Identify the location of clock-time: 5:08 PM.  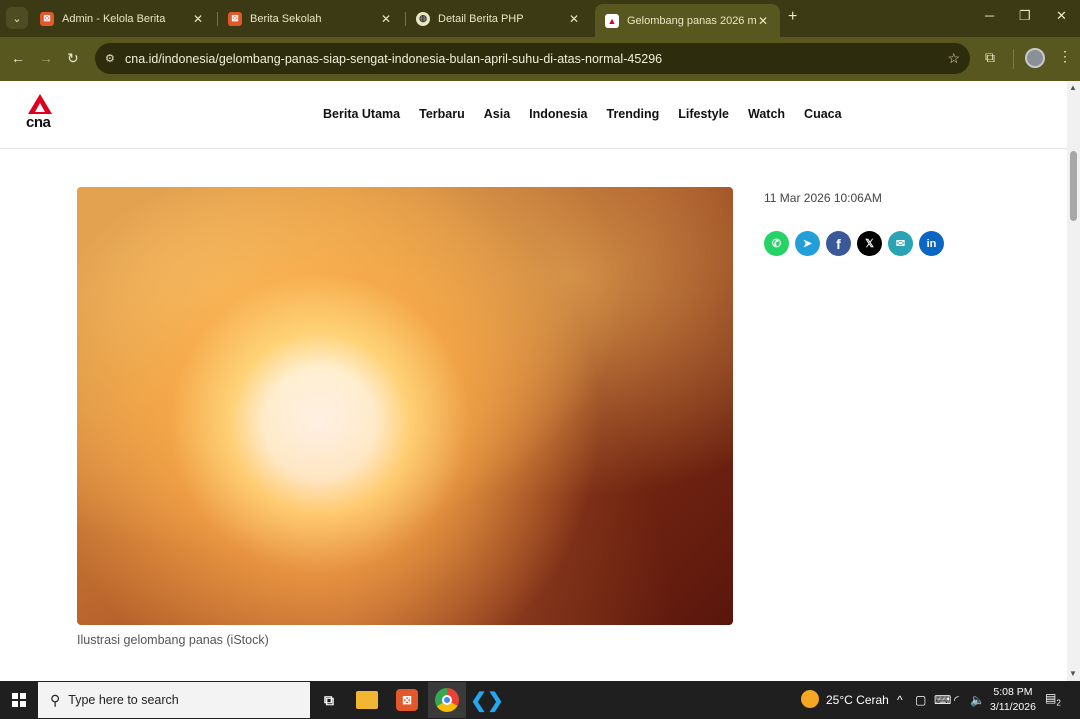
(1013, 692).